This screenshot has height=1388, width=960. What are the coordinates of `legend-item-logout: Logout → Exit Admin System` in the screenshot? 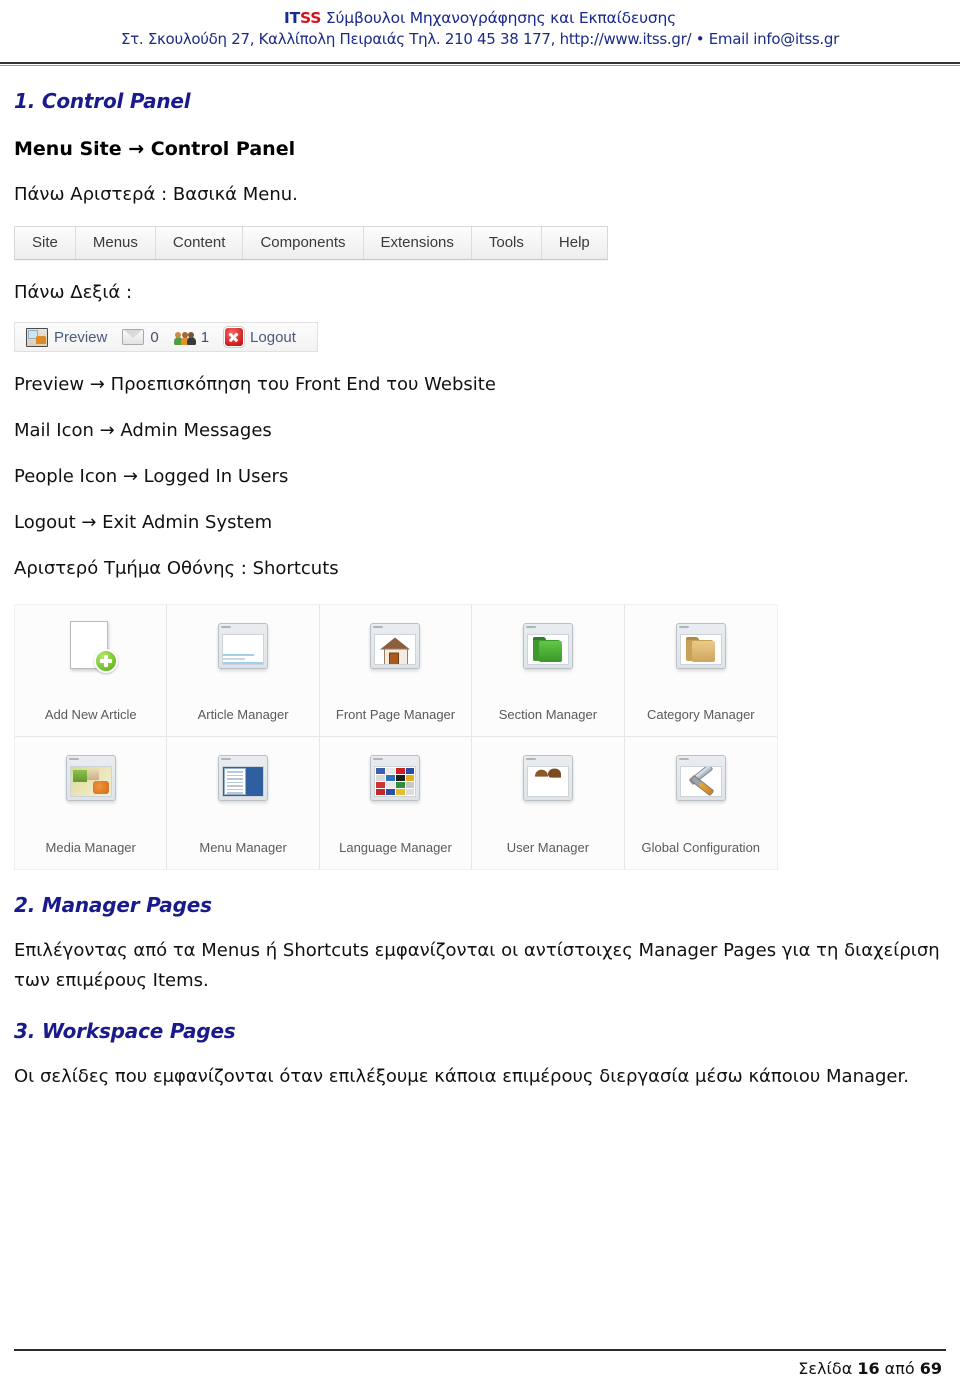 It's located at (143, 522).